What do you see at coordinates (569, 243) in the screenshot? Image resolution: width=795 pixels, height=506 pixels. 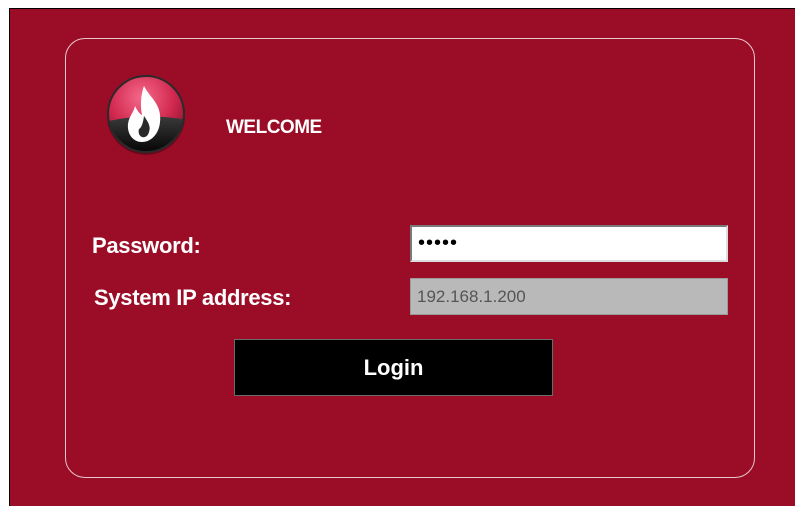 I see `password-field` at bounding box center [569, 243].